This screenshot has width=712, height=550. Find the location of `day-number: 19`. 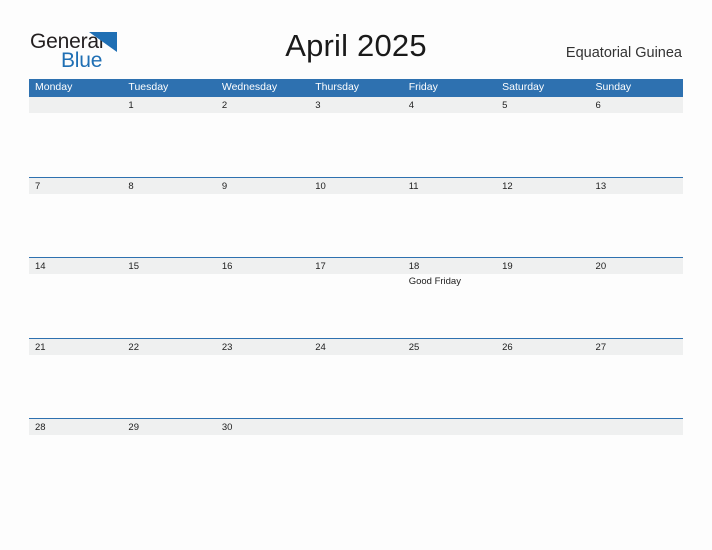

day-number: 19 is located at coordinates (507, 266).